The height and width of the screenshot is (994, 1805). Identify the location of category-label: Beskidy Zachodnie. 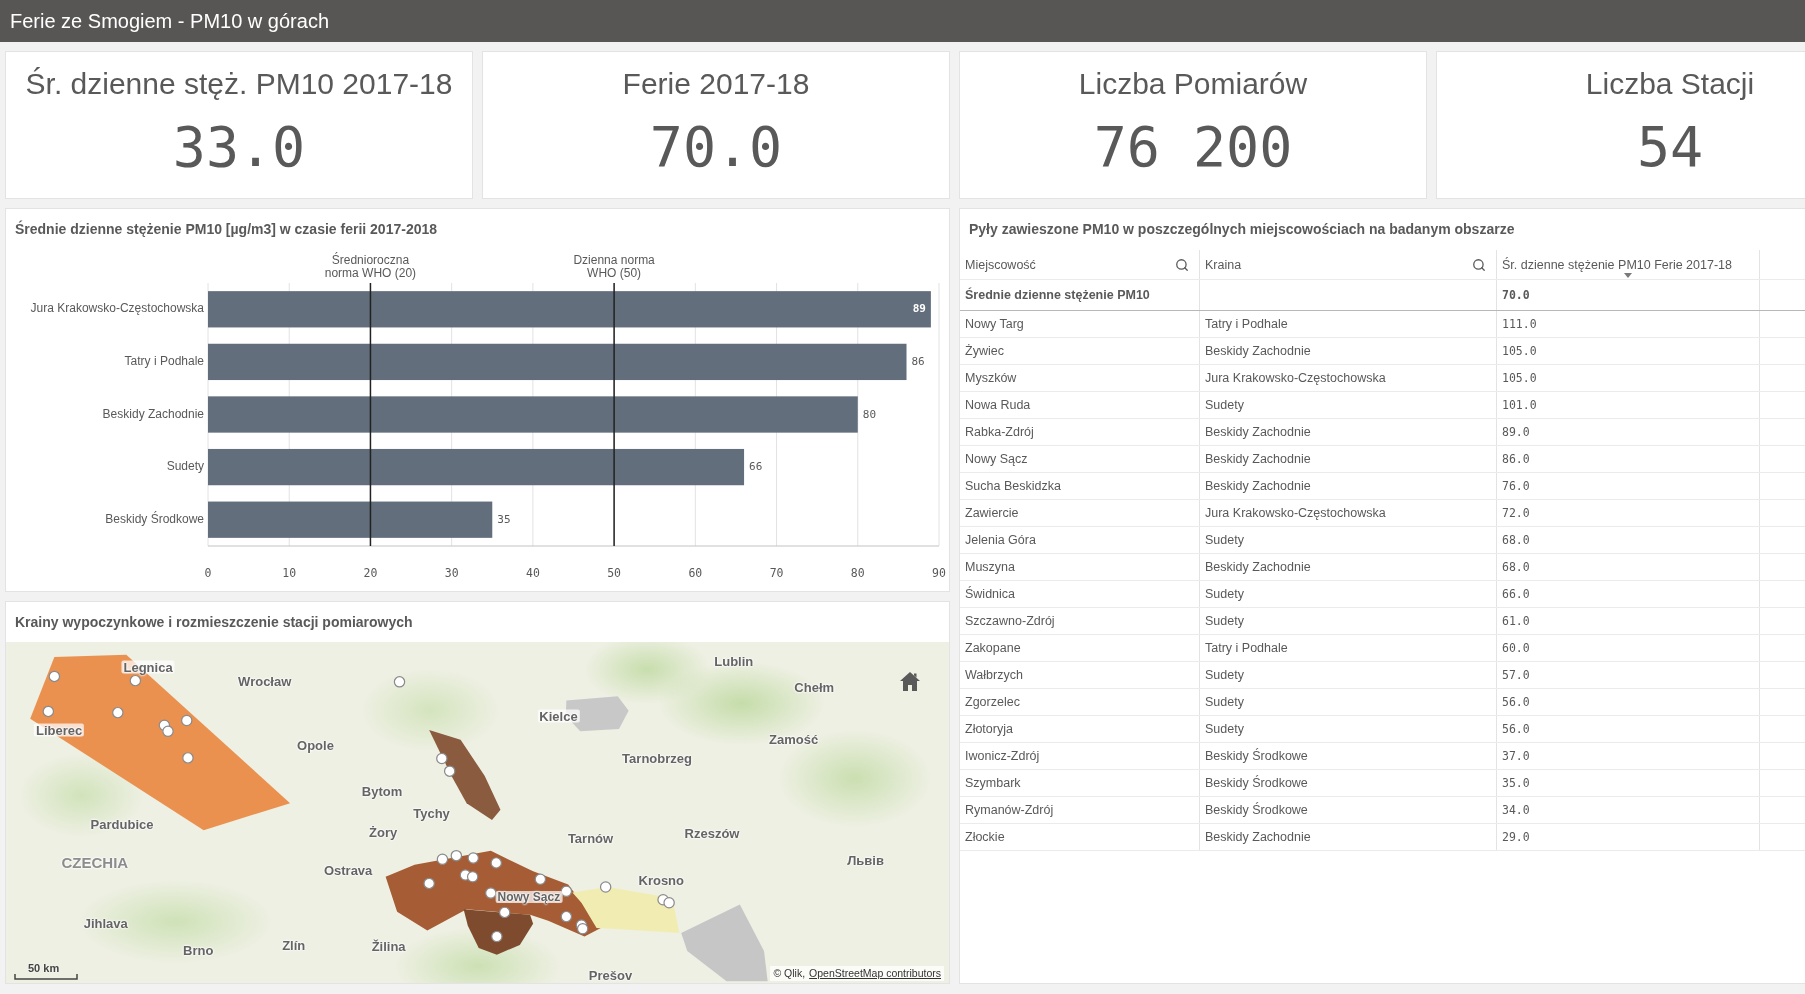
(153, 413).